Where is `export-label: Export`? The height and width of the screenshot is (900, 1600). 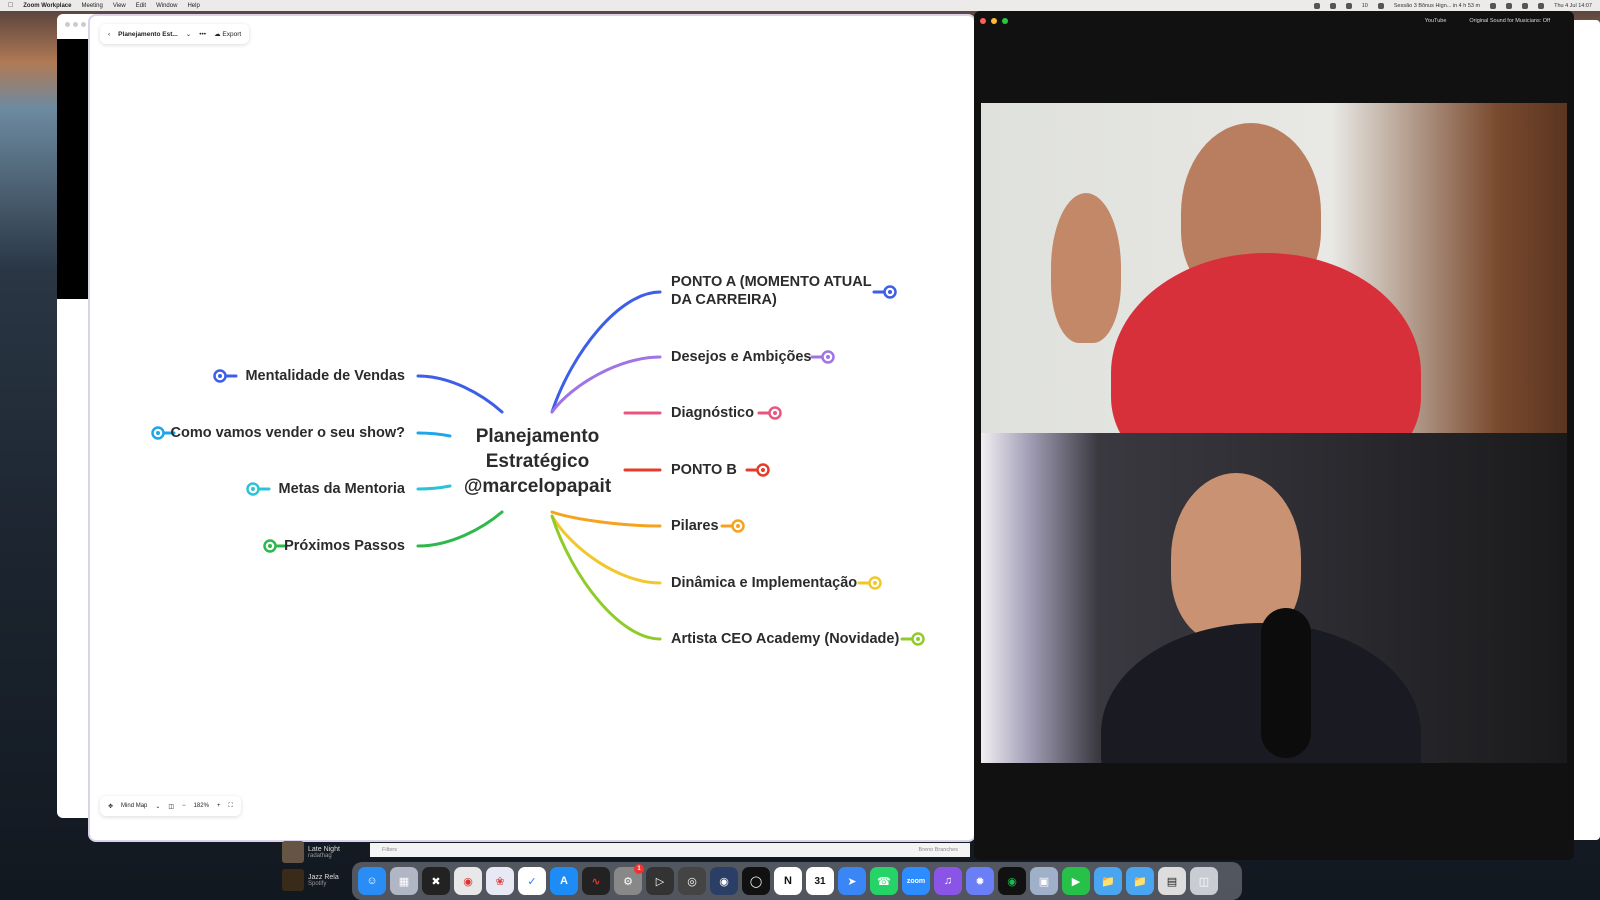
export-label: Export is located at coordinates (232, 34).